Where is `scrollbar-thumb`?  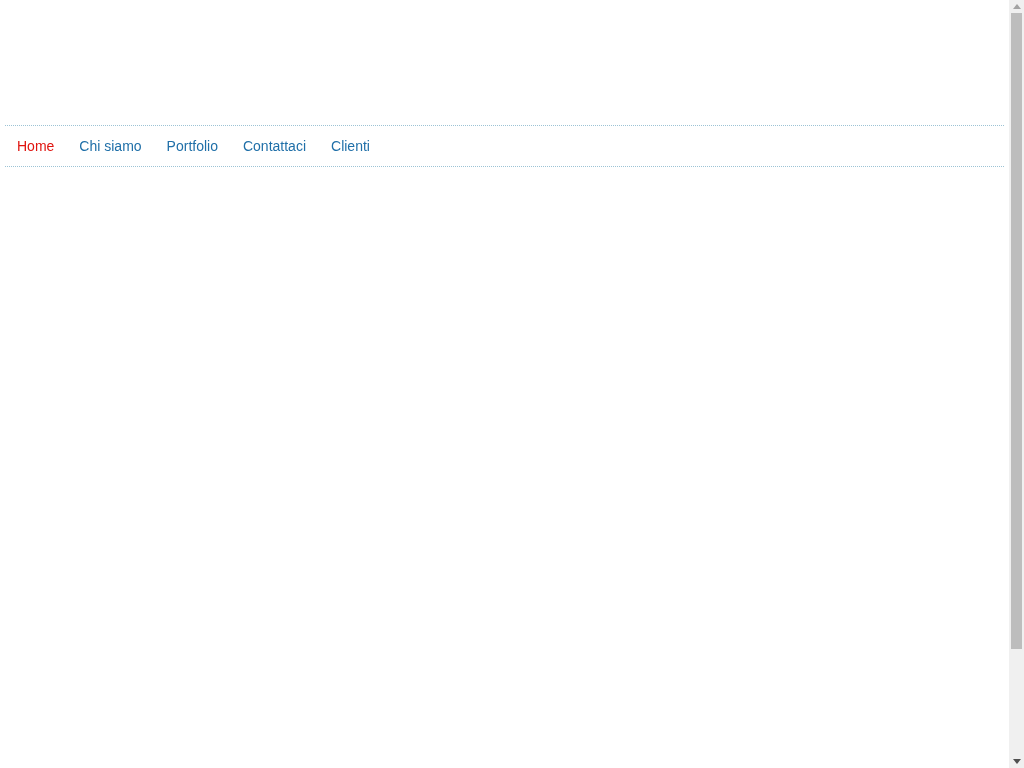 scrollbar-thumb is located at coordinates (1016, 331).